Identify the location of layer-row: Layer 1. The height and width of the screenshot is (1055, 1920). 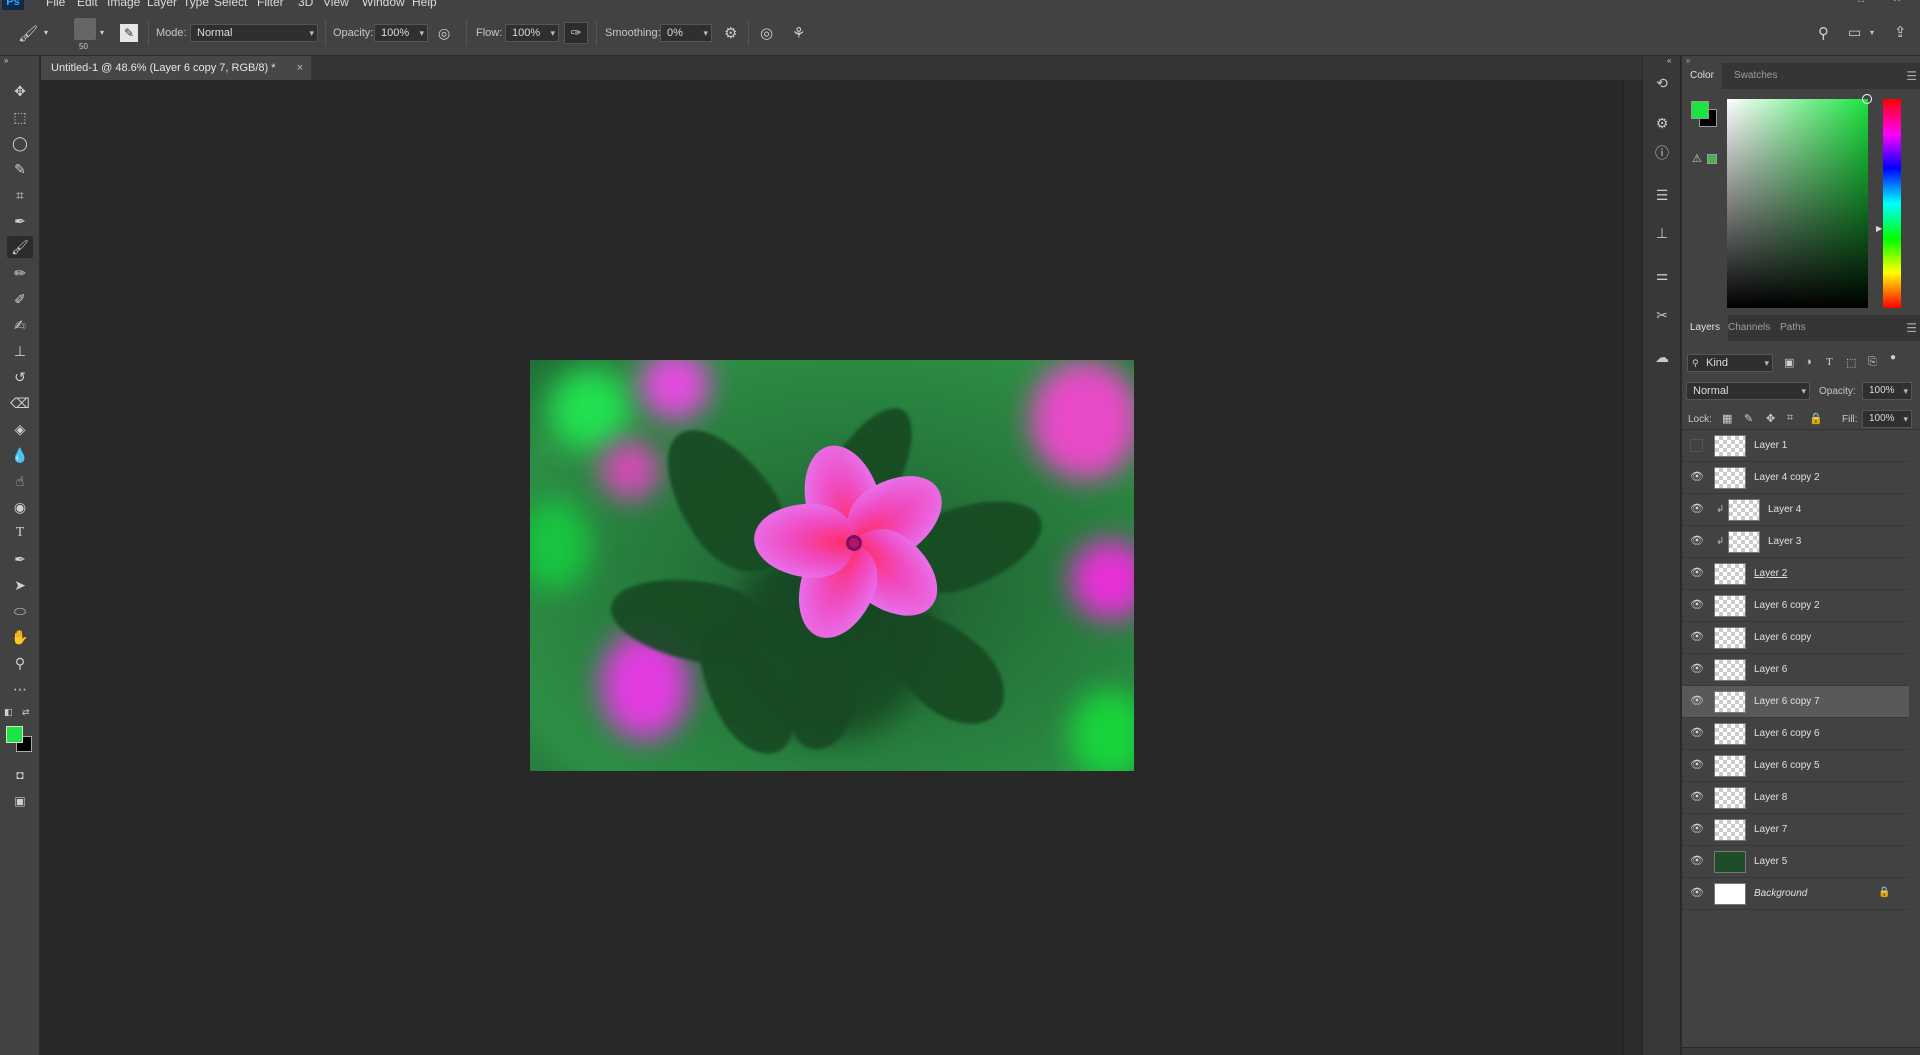
(1795, 446).